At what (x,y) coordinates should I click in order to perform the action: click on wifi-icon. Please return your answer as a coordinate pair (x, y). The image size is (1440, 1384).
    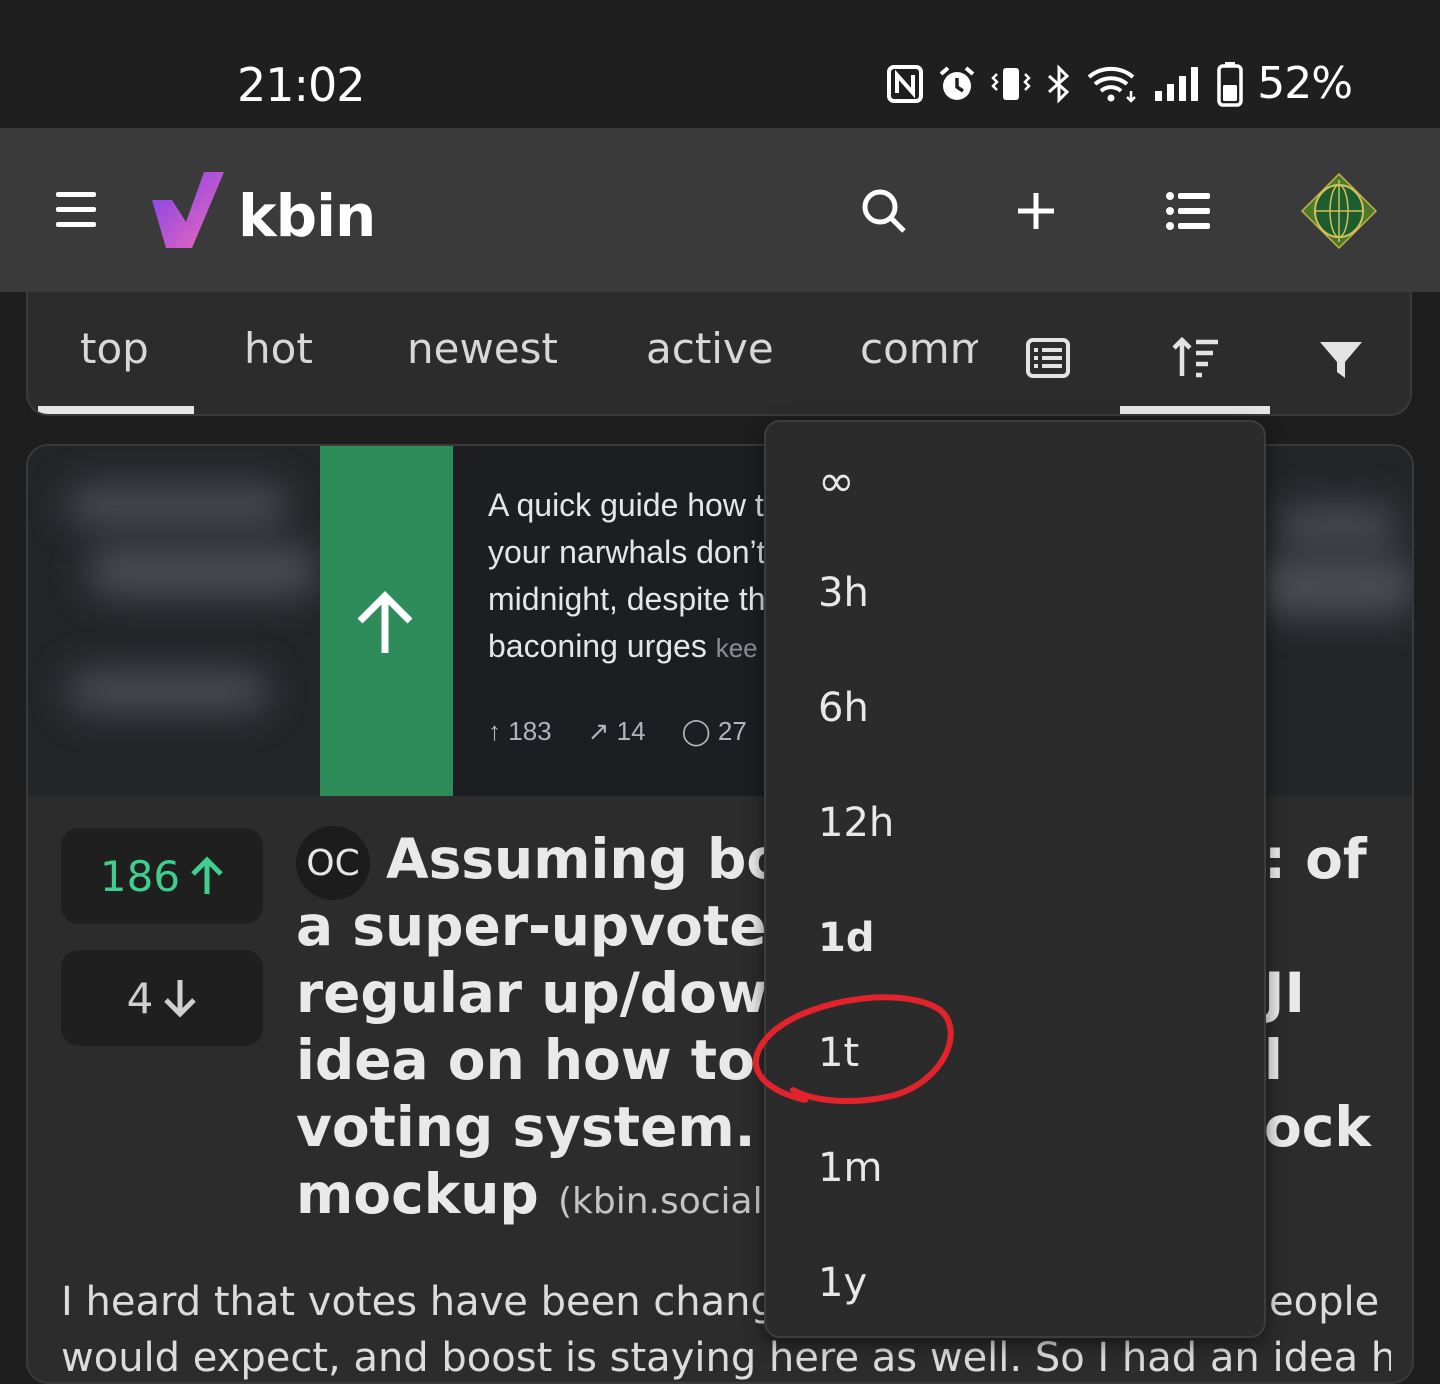
    Looking at the image, I should click on (1113, 84).